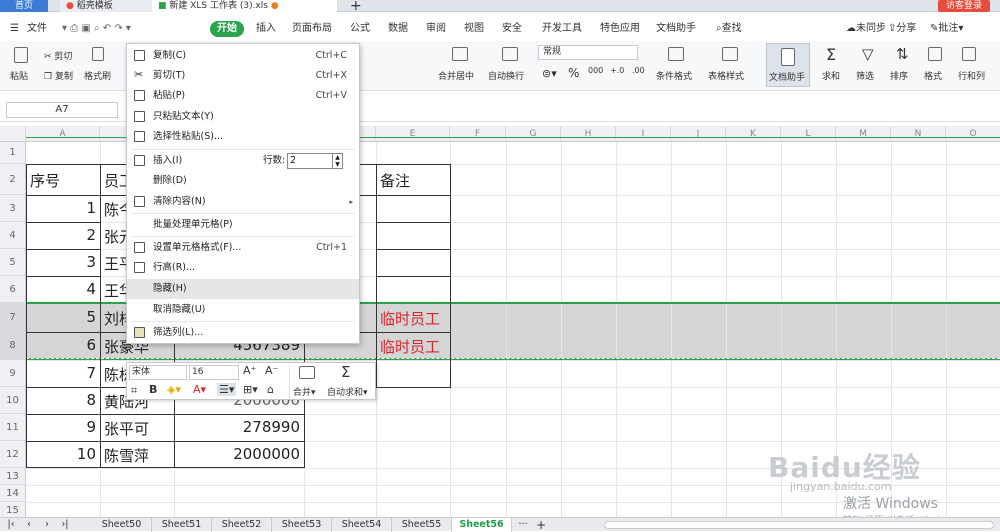 Image resolution: width=1000 pixels, height=532 pixels. I want to click on sheet-tab: Sheet53, so click(302, 525).